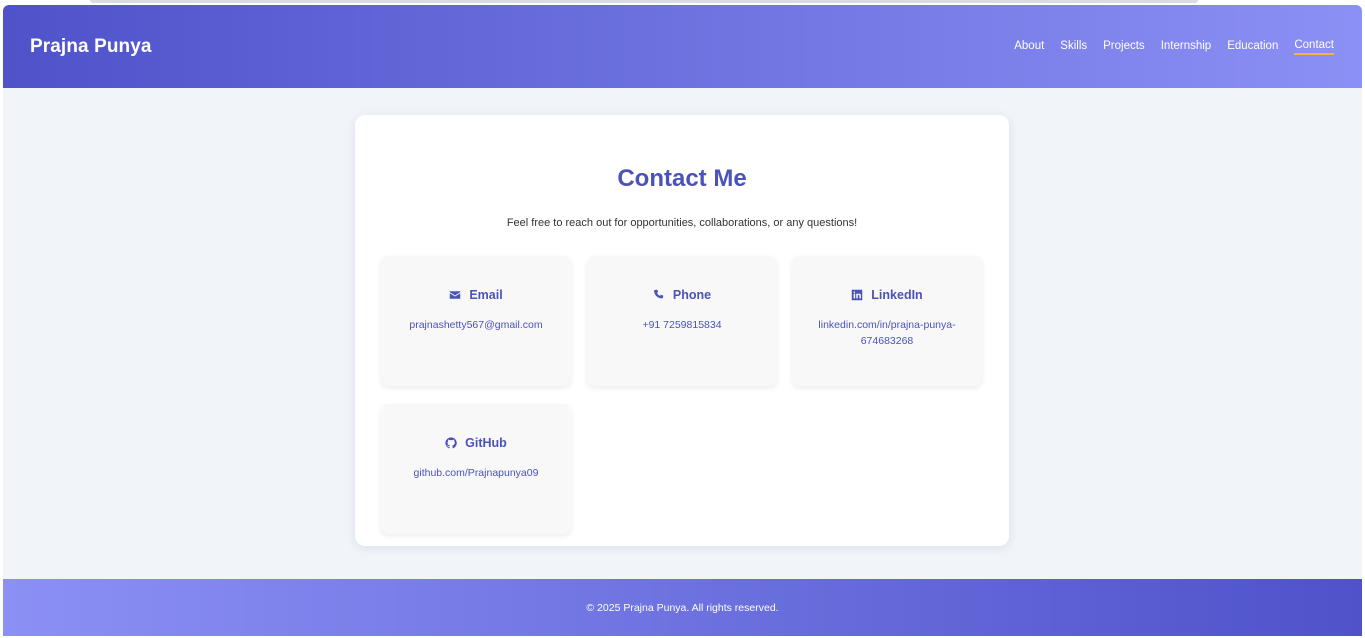  Describe the element at coordinates (476, 473) in the screenshot. I see `github-link: github.com/Prajnapunya09` at that location.